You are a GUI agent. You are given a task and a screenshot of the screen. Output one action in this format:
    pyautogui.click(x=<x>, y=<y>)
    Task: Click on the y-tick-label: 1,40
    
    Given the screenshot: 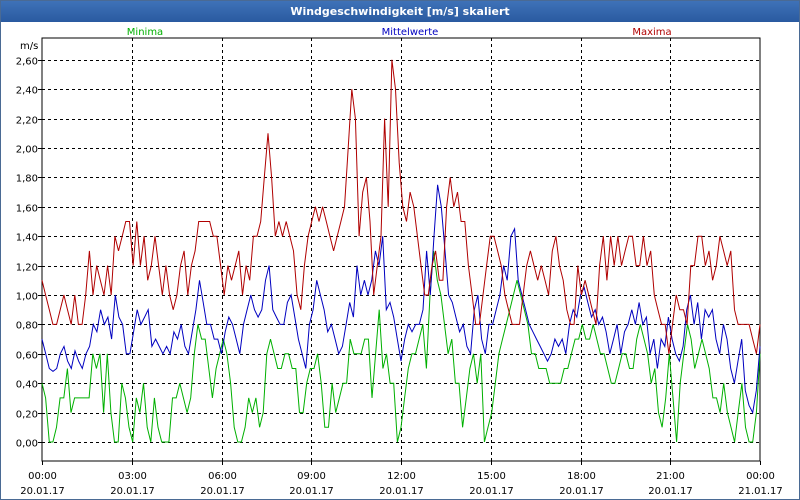 What is the action you would take?
    pyautogui.click(x=27, y=238)
    